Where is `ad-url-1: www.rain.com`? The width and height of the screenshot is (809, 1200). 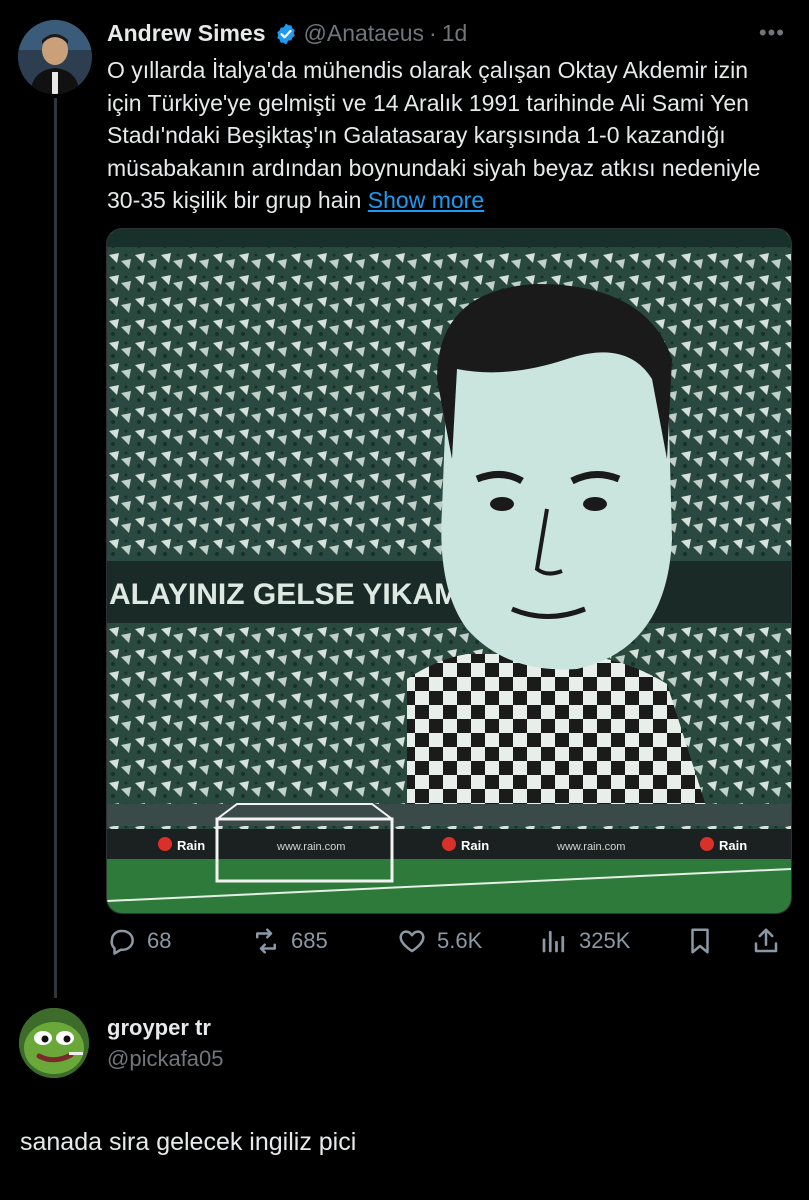 ad-url-1: www.rain.com is located at coordinates (310, 847).